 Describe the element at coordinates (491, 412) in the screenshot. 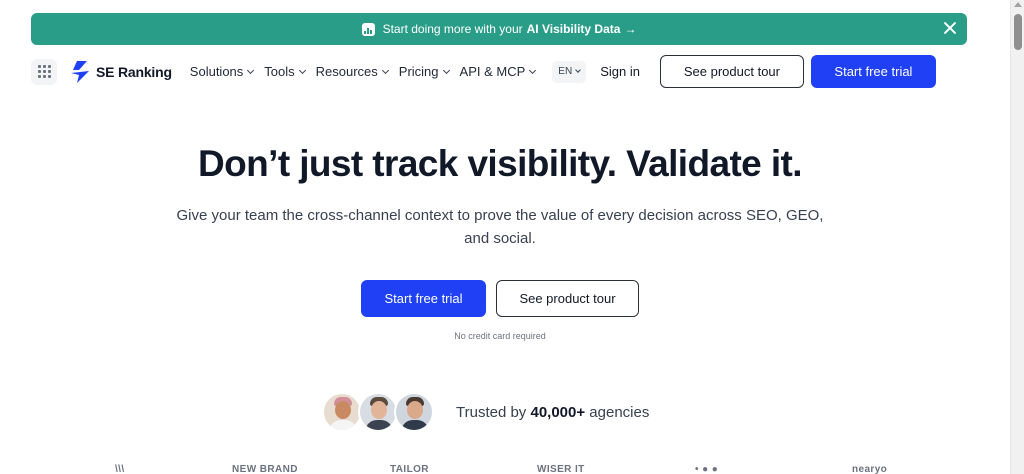

I see `trusted-prefix: Trusted by` at that location.